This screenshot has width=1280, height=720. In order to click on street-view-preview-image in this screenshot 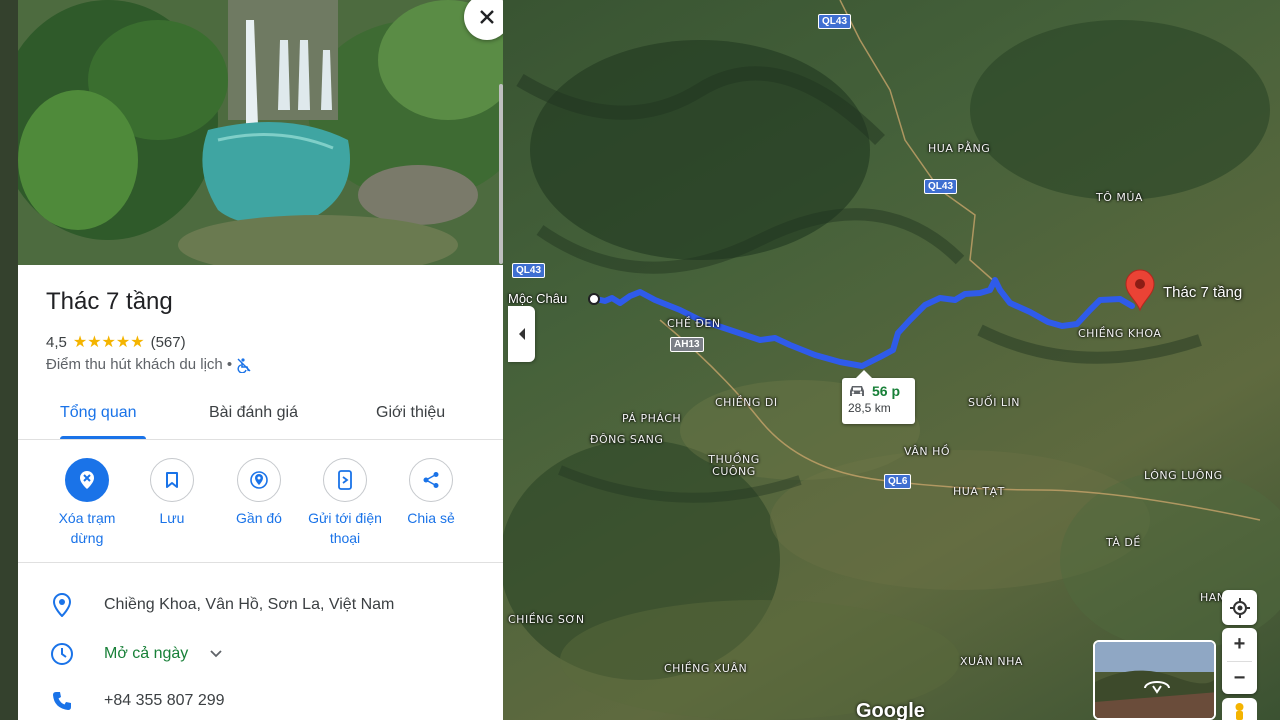, I will do `click(1154, 680)`.